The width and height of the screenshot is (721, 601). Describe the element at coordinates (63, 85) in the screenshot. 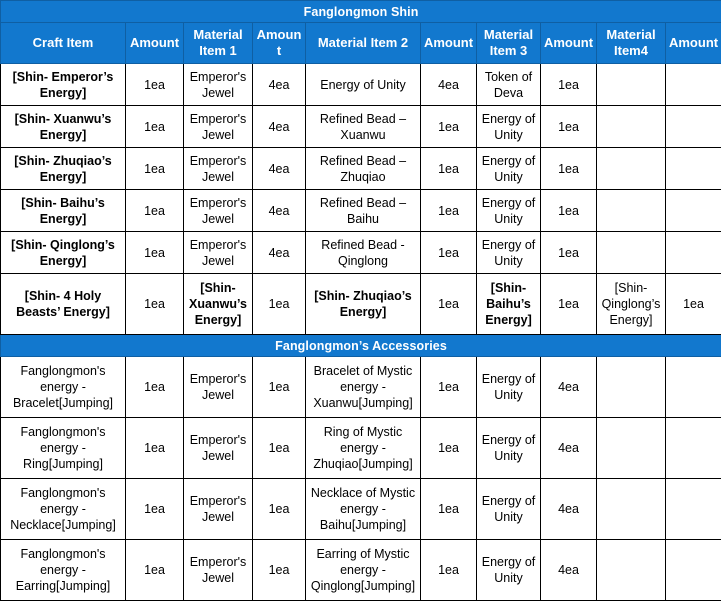

I see `cell-craft-item: [Shin- Emperor’s Energy]` at that location.